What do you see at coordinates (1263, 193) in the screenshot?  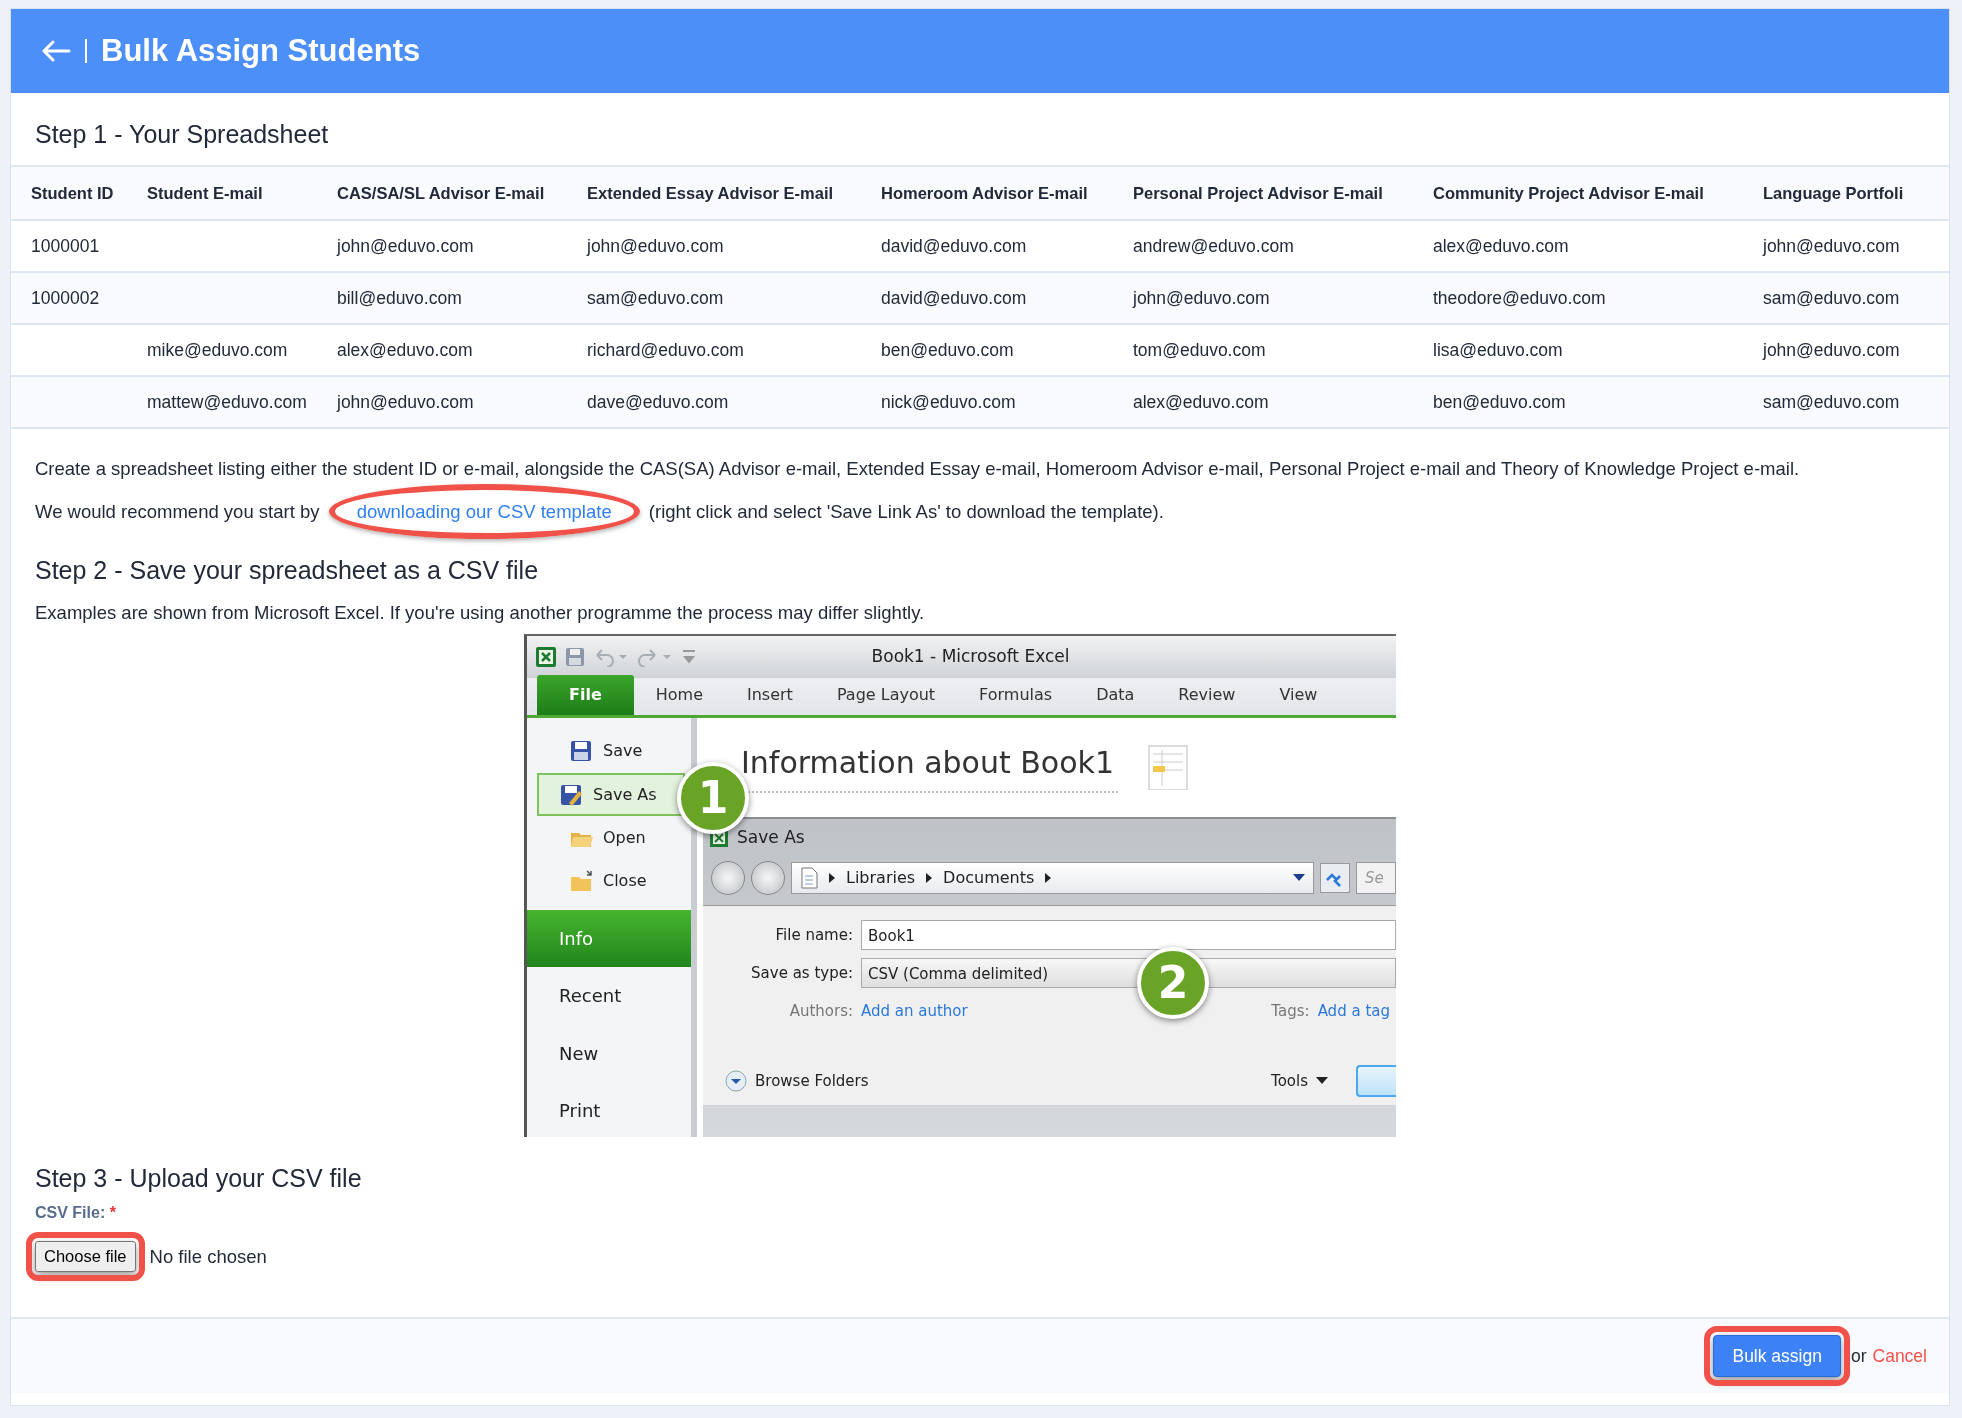 I see `column-header: Personal Project Advisor E-mail` at bounding box center [1263, 193].